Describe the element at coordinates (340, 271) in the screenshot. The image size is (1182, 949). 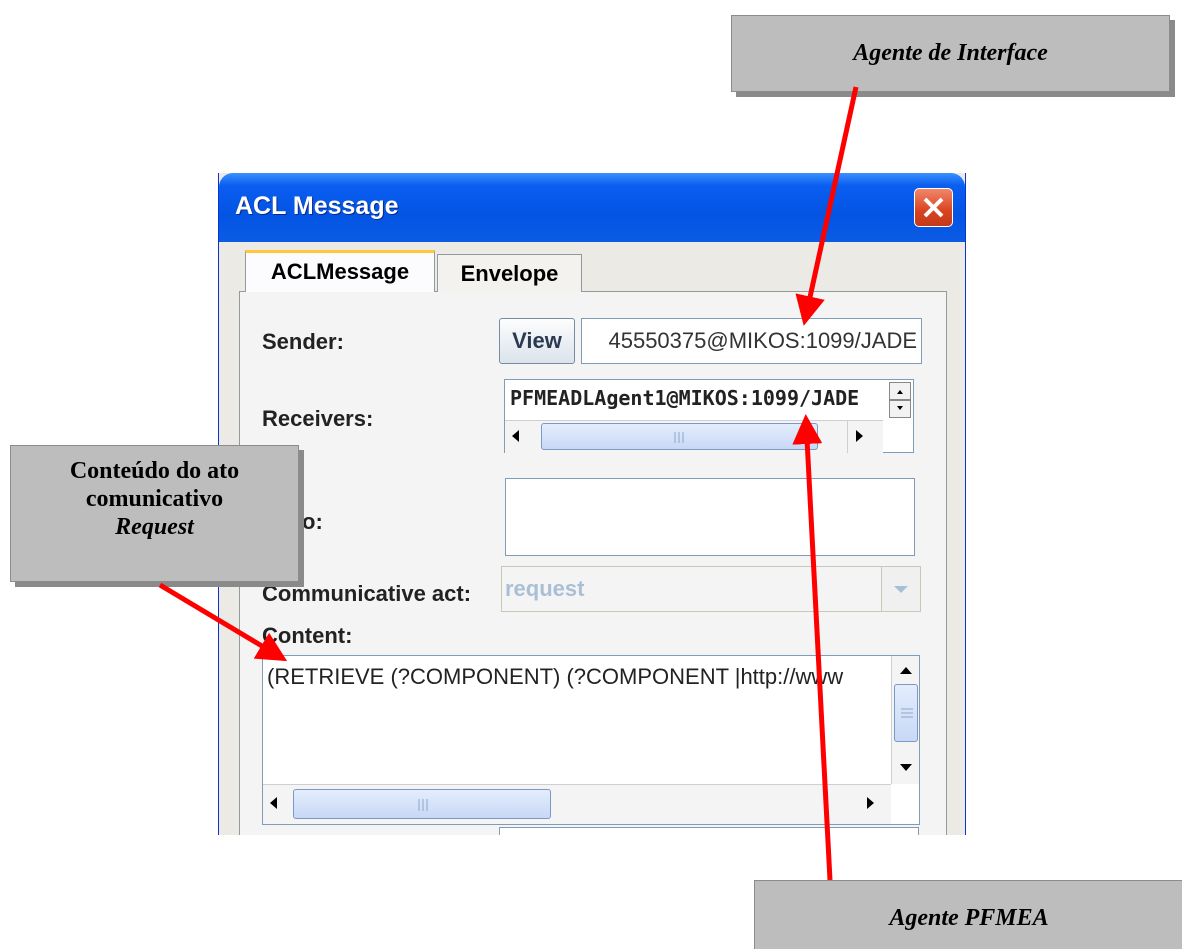
I see `tab-aclmessage: ACLMessage` at that location.